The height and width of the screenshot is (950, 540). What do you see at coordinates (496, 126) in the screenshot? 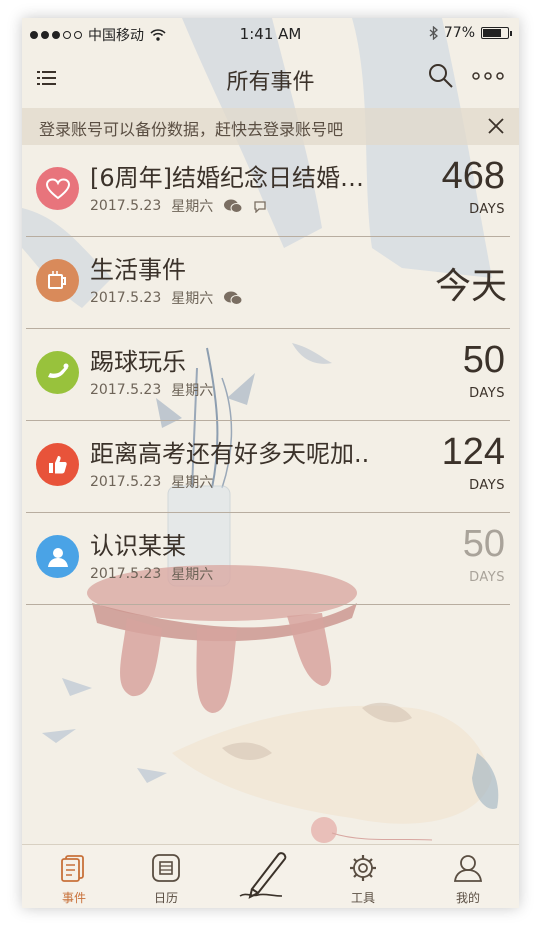
I see `close-icon` at bounding box center [496, 126].